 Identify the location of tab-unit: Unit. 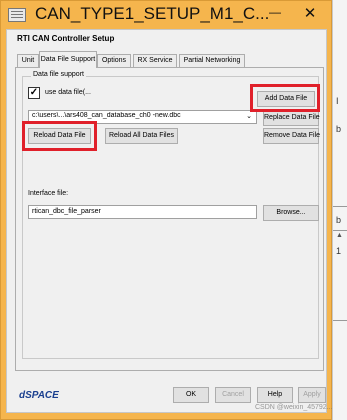
(28, 60).